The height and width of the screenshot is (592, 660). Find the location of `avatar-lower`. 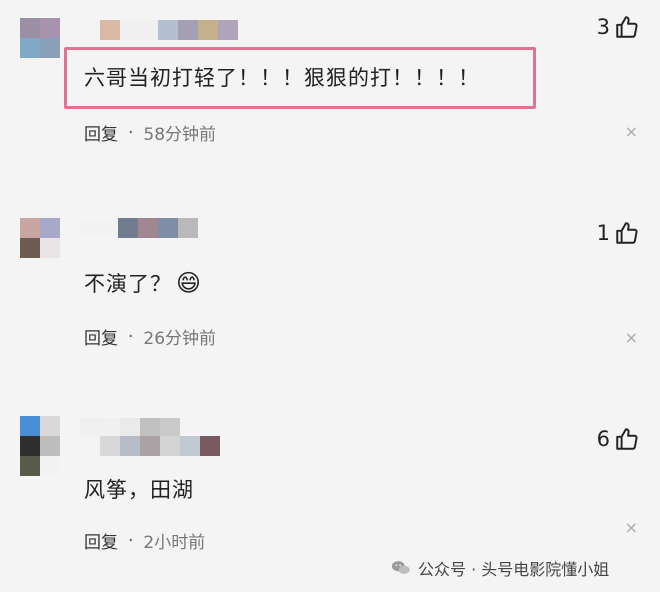

avatar-lower is located at coordinates (40, 476).